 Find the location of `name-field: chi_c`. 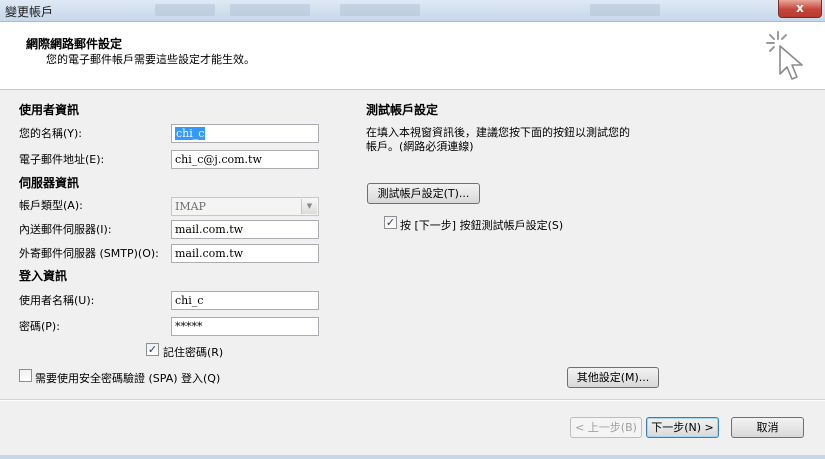

name-field: chi_c is located at coordinates (245, 133).